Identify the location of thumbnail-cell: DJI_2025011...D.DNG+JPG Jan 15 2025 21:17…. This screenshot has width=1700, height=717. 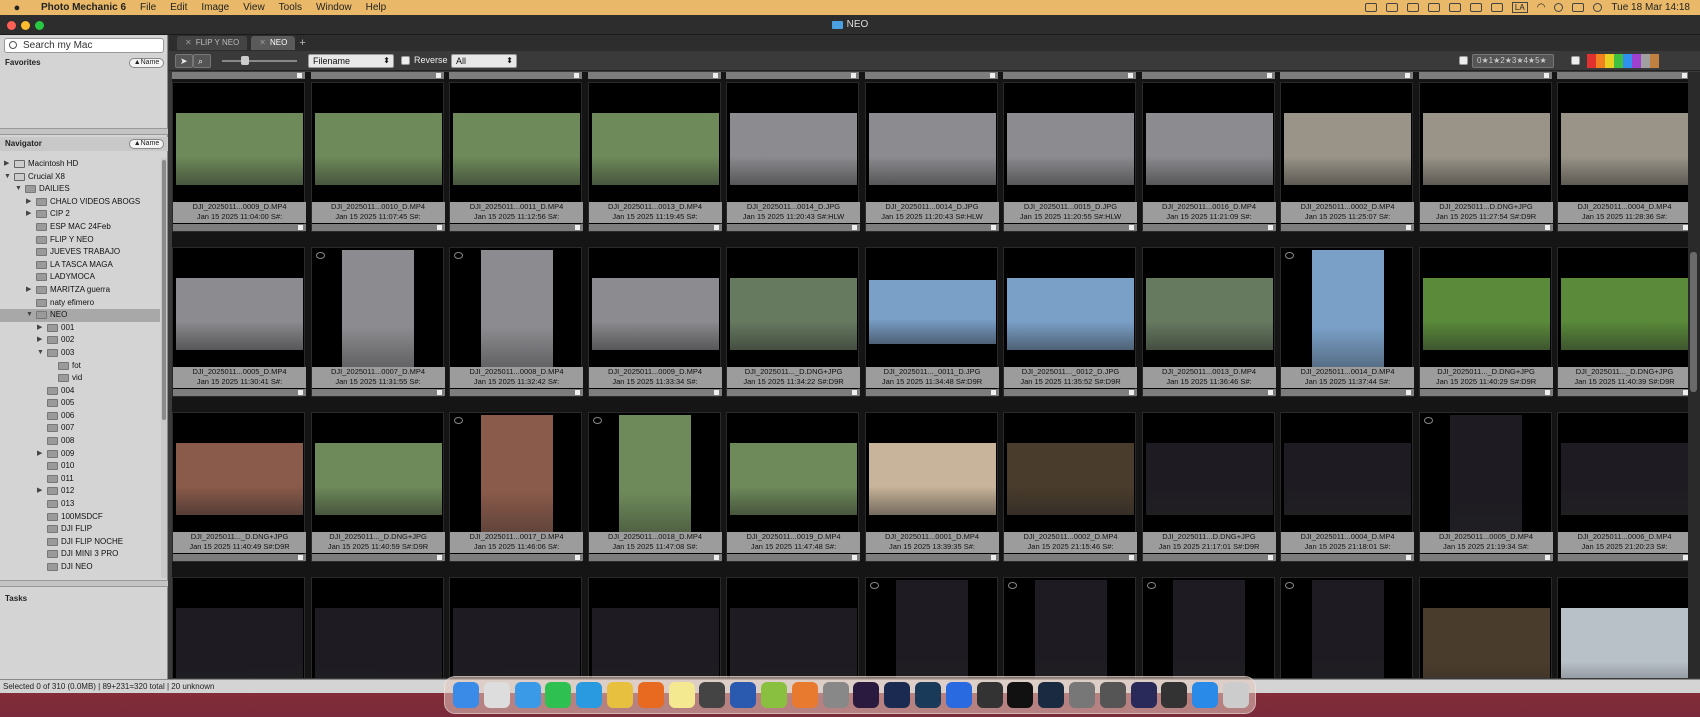
(1208, 487).